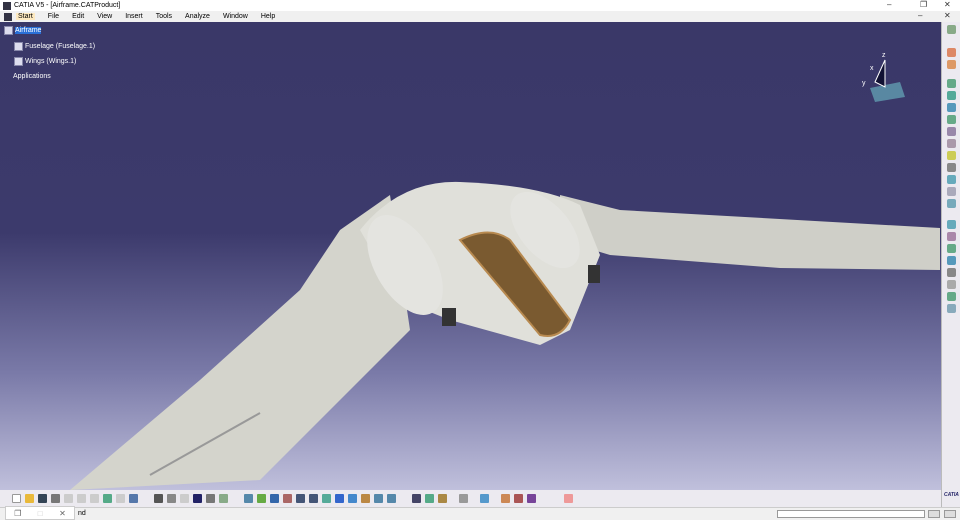 This screenshot has width=960, height=520. I want to click on new-icon, so click(16, 498).